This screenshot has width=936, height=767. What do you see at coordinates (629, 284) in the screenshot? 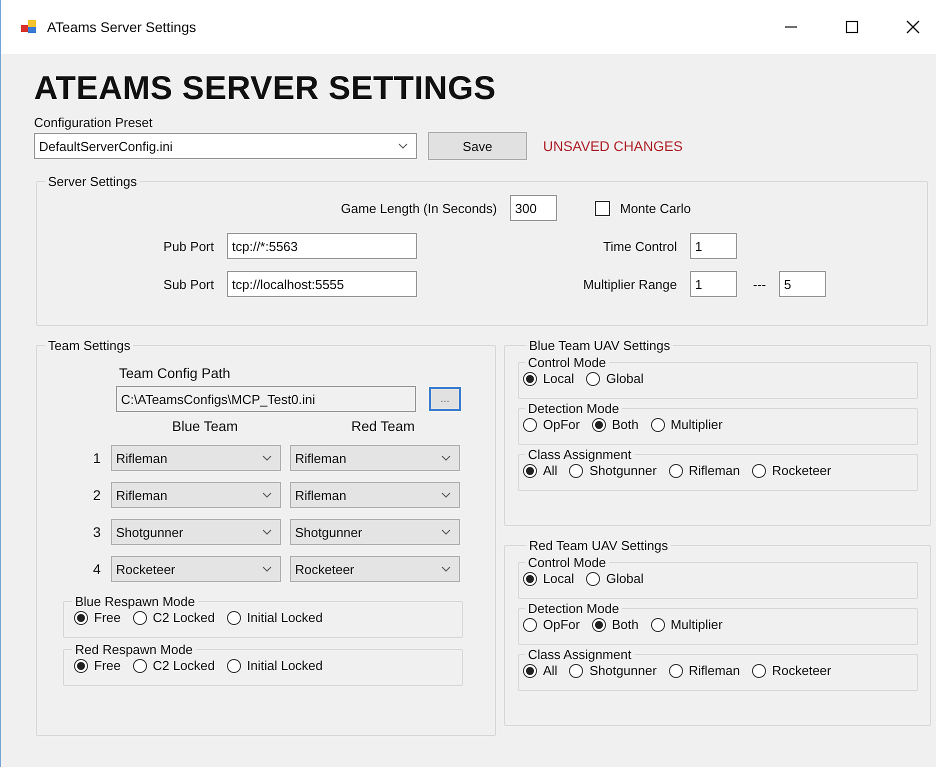
I see `field-label: Multiplier Range` at bounding box center [629, 284].